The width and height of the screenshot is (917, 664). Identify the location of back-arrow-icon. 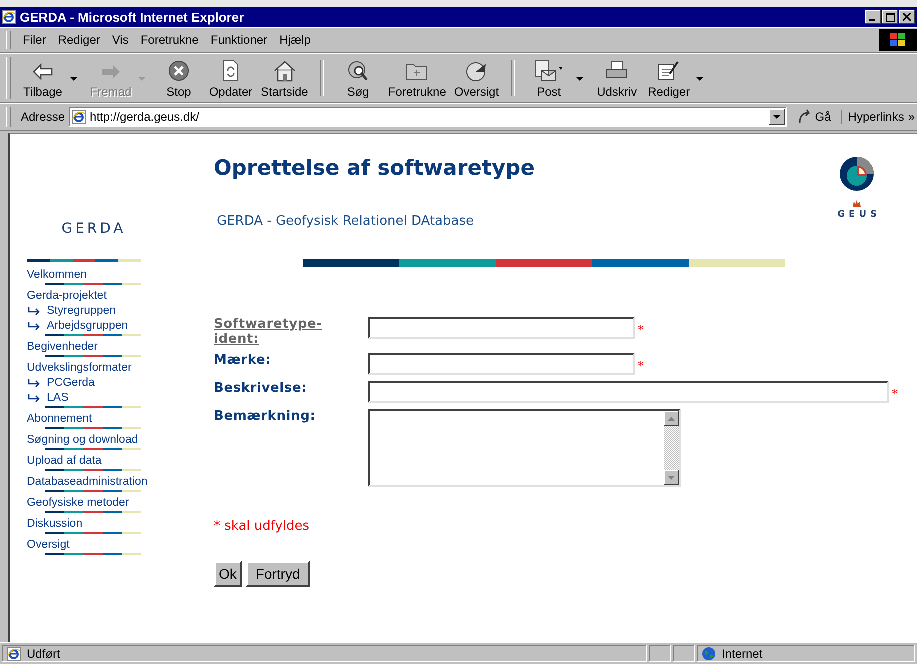
(43, 72).